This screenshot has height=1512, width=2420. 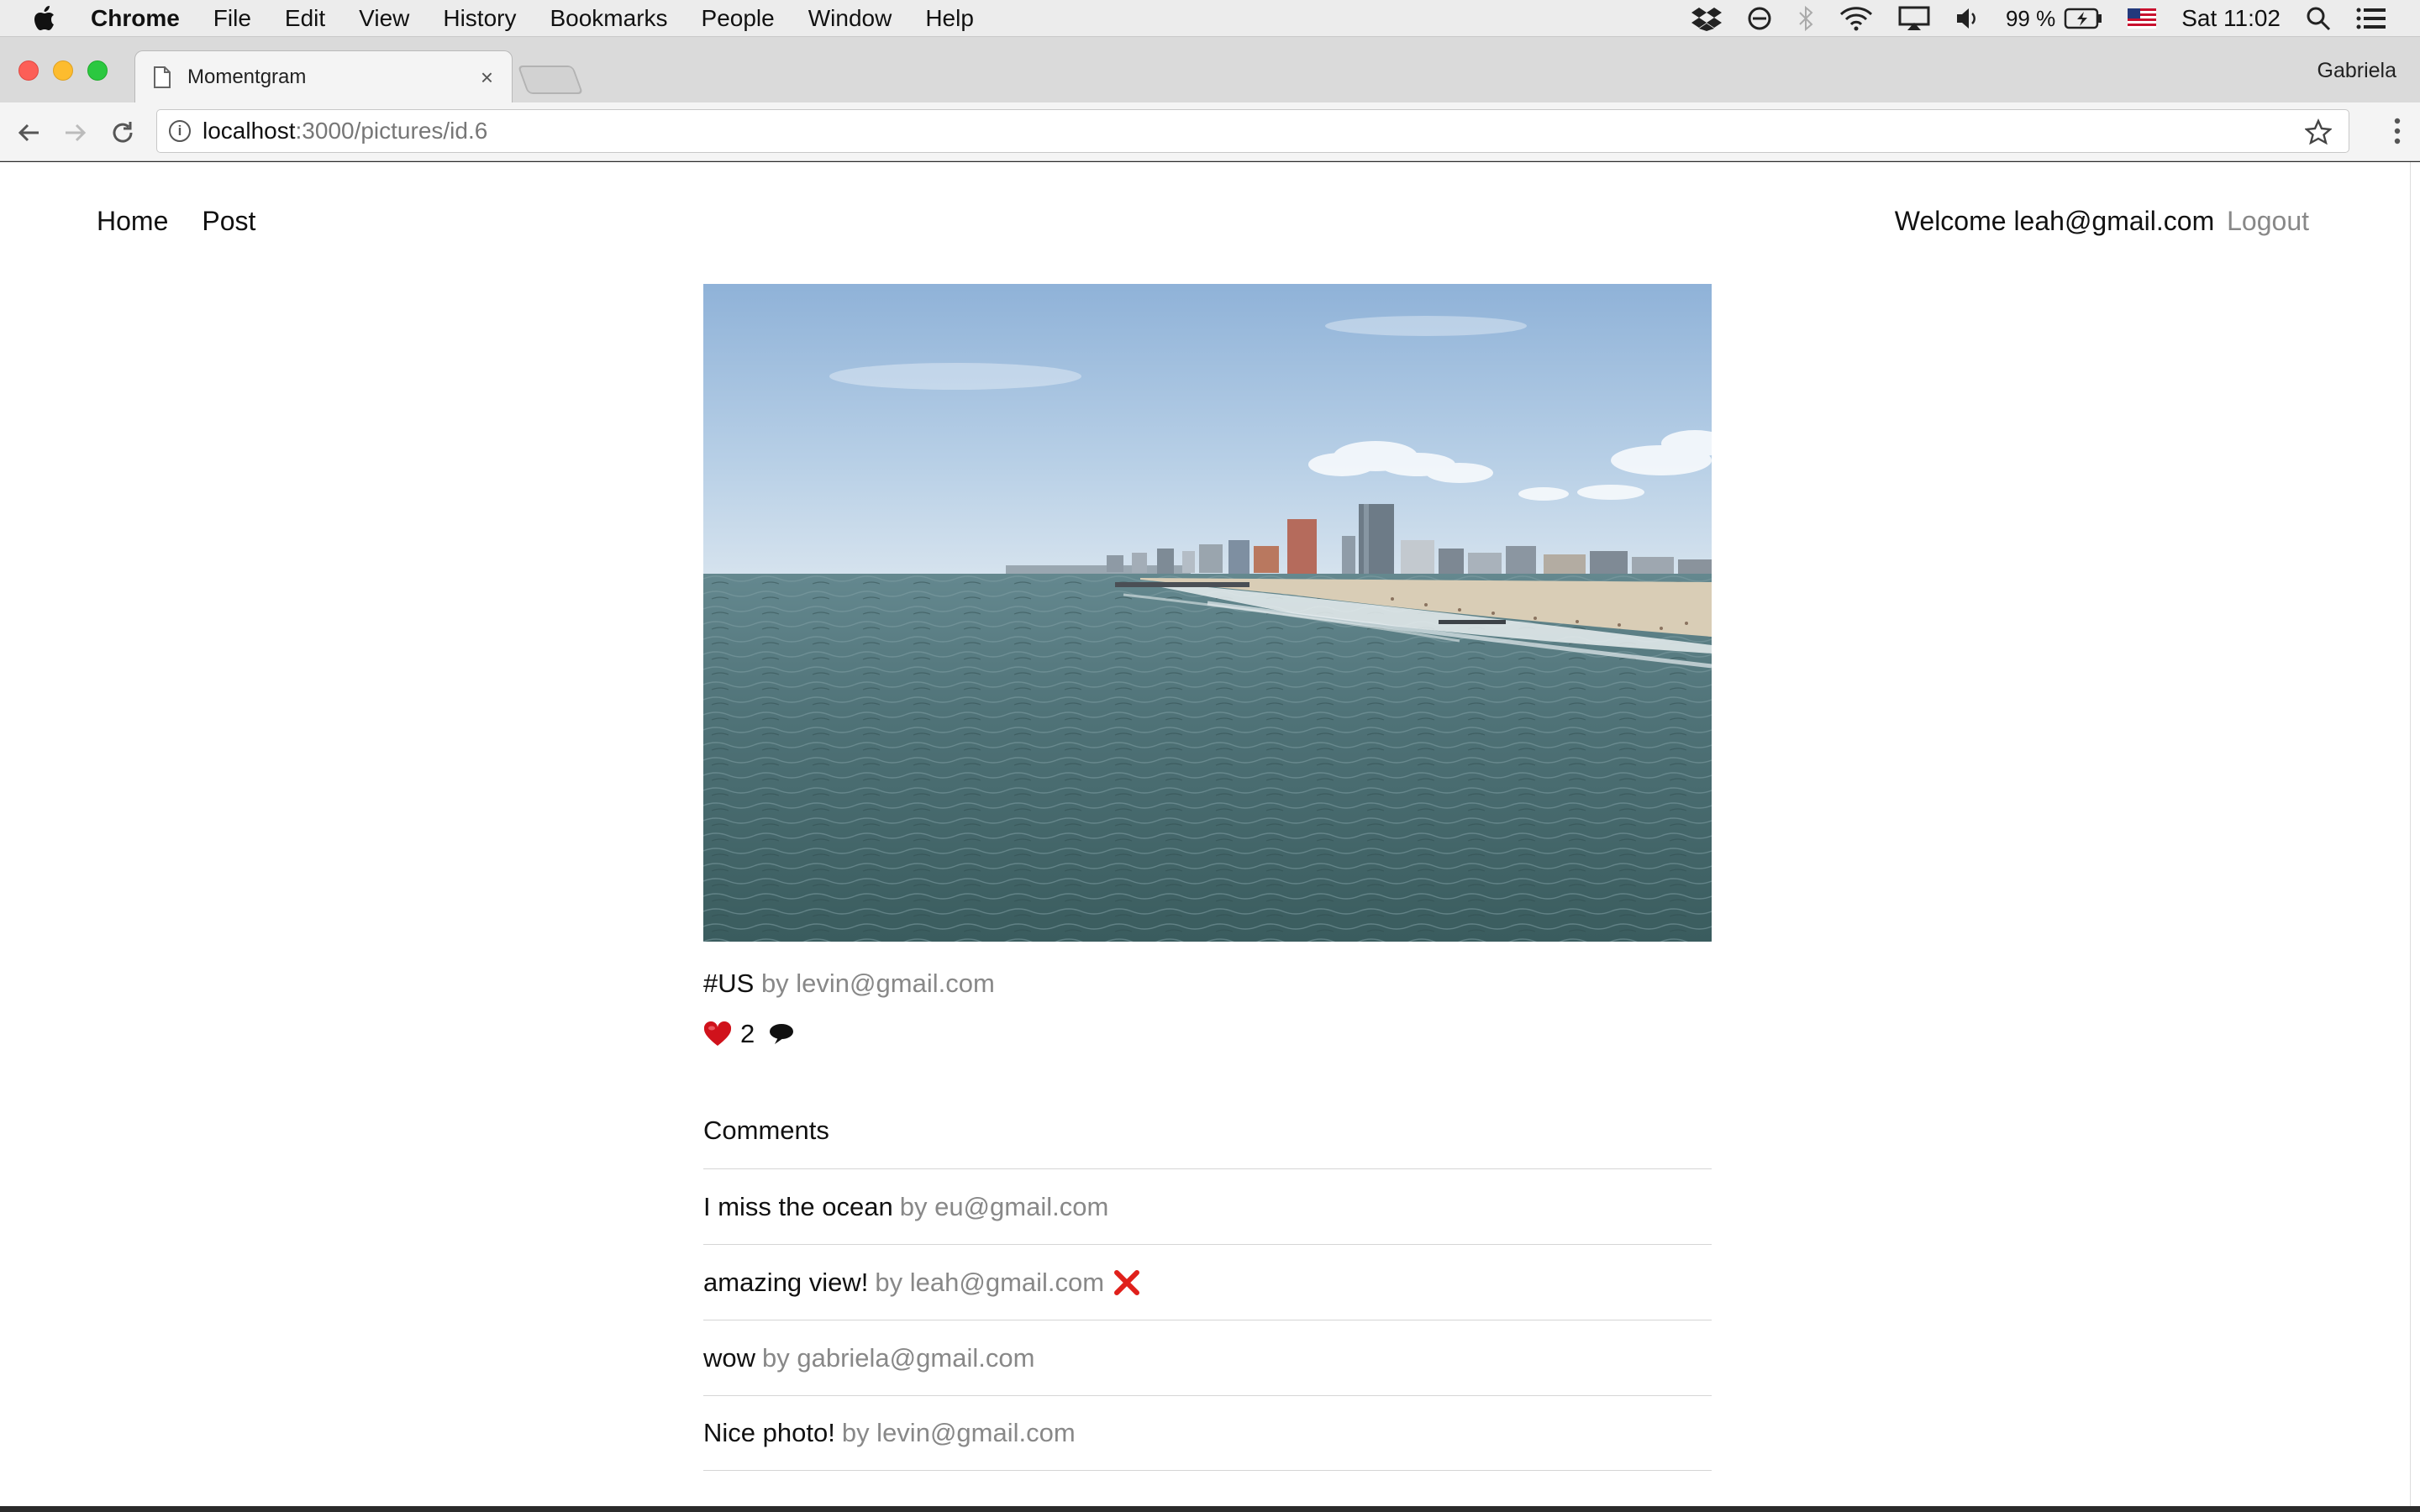 What do you see at coordinates (323, 76) in the screenshot?
I see `browser-tab: Momentgram ×` at bounding box center [323, 76].